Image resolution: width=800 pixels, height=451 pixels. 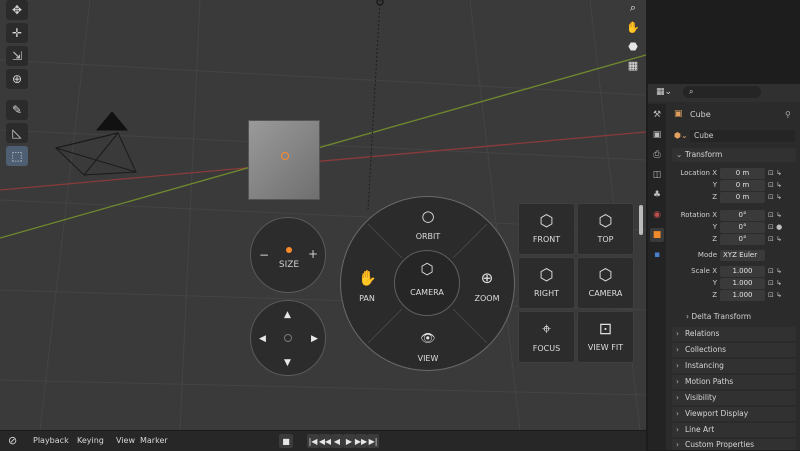 I want to click on zoom-in-icon: ⊕, so click(x=487, y=278).